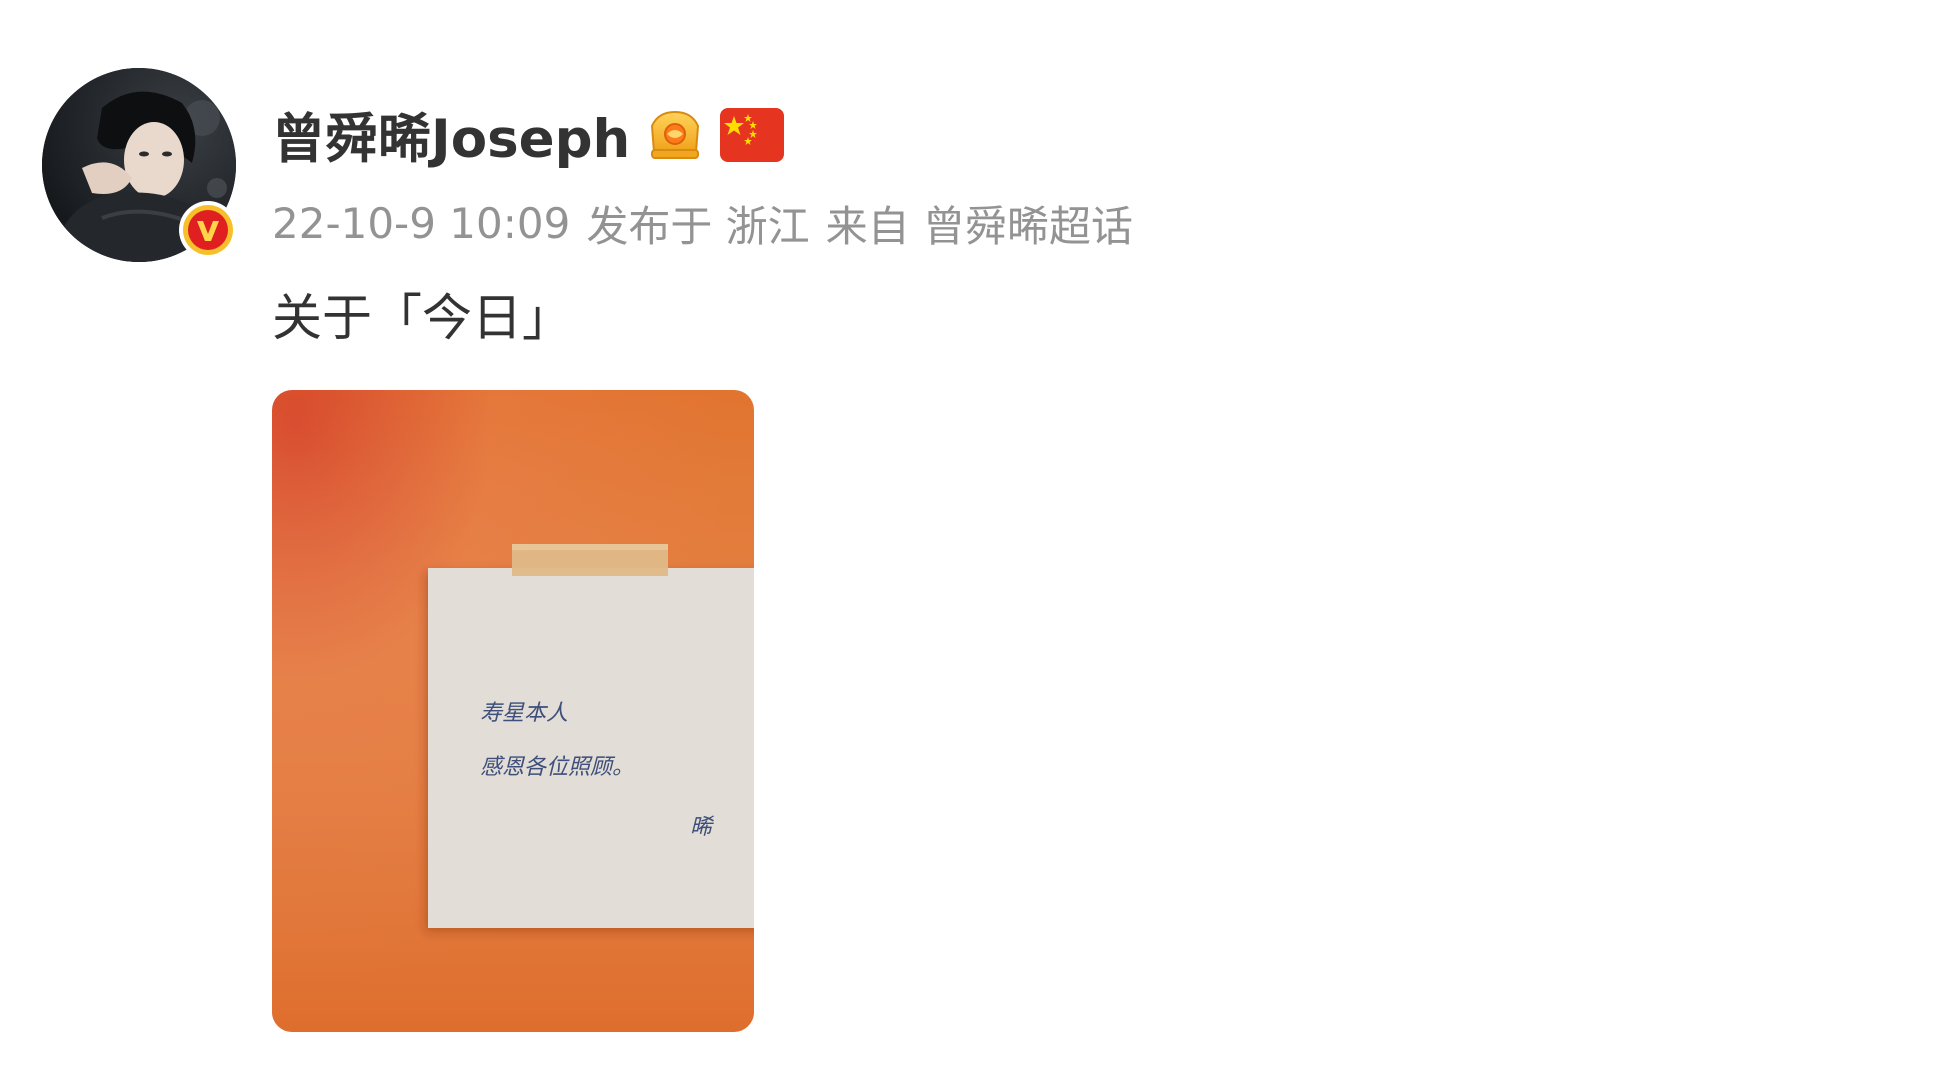 The height and width of the screenshot is (1088, 1952). I want to click on post-image: 寿星本人 感恩各位照顾。 晞, so click(513, 711).